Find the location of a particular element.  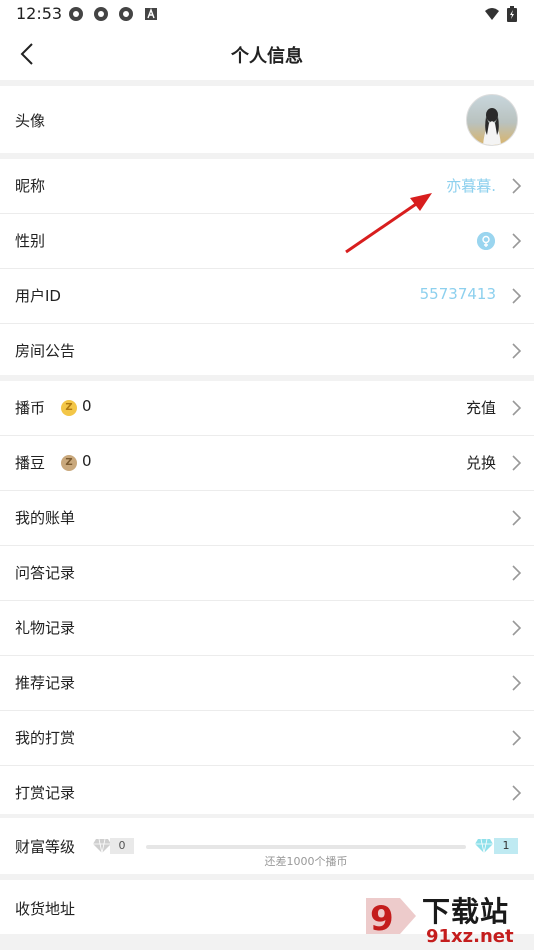

female-icon is located at coordinates (486, 241).